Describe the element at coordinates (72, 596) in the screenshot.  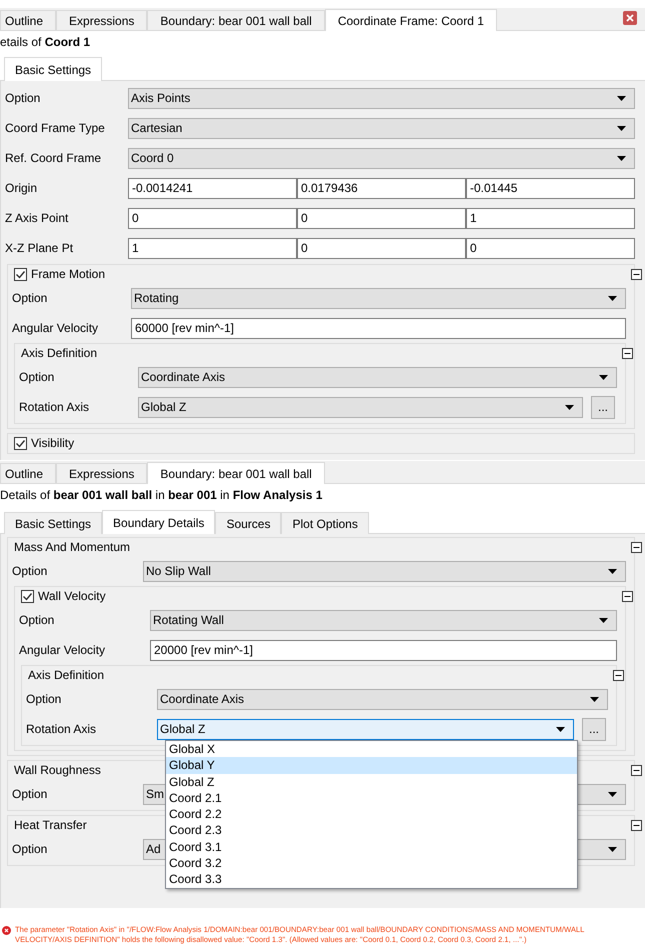
I see `group-title: Wall Velocity` at that location.